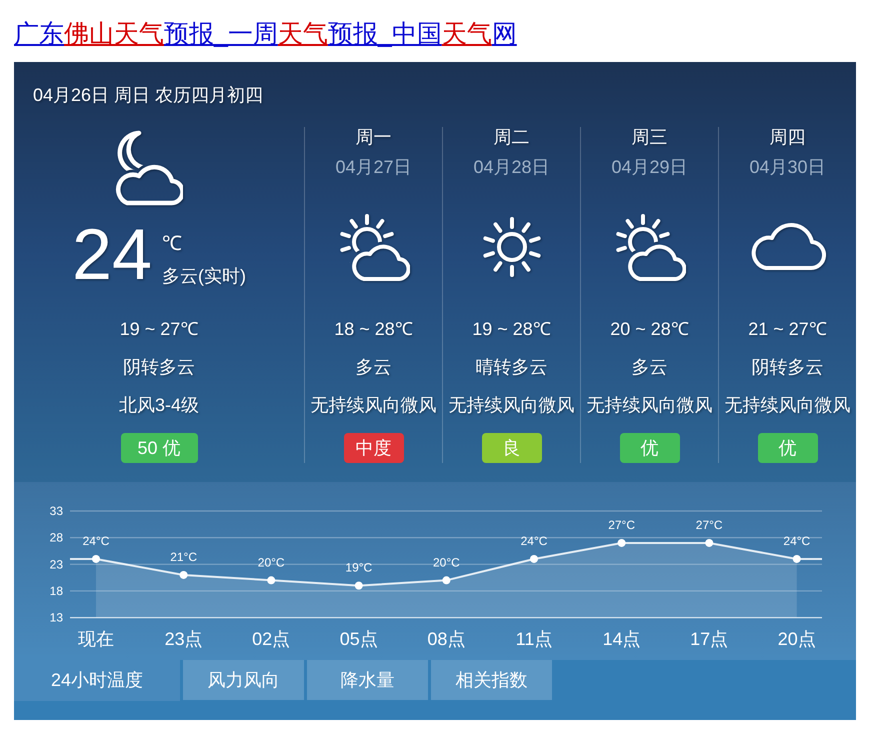 Image resolution: width=872 pixels, height=735 pixels. Describe the element at coordinates (56, 511) in the screenshot. I see `y-axis-label: 33` at that location.